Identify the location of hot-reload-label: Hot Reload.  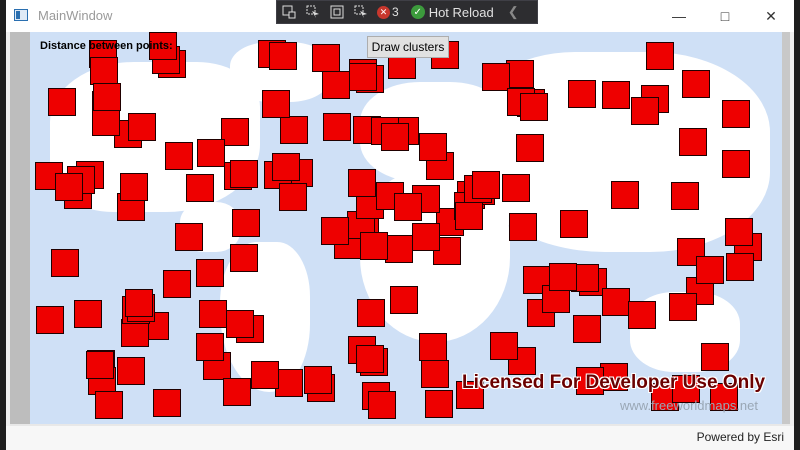
(461, 12).